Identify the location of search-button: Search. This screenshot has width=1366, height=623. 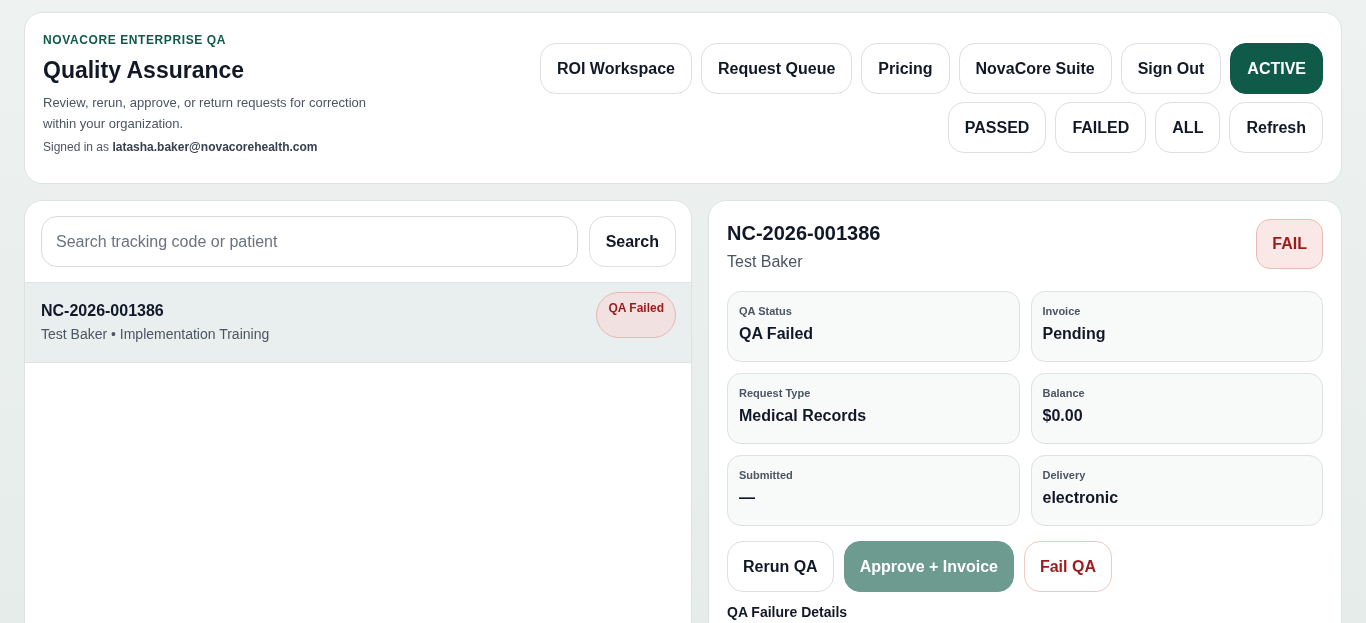
(632, 241).